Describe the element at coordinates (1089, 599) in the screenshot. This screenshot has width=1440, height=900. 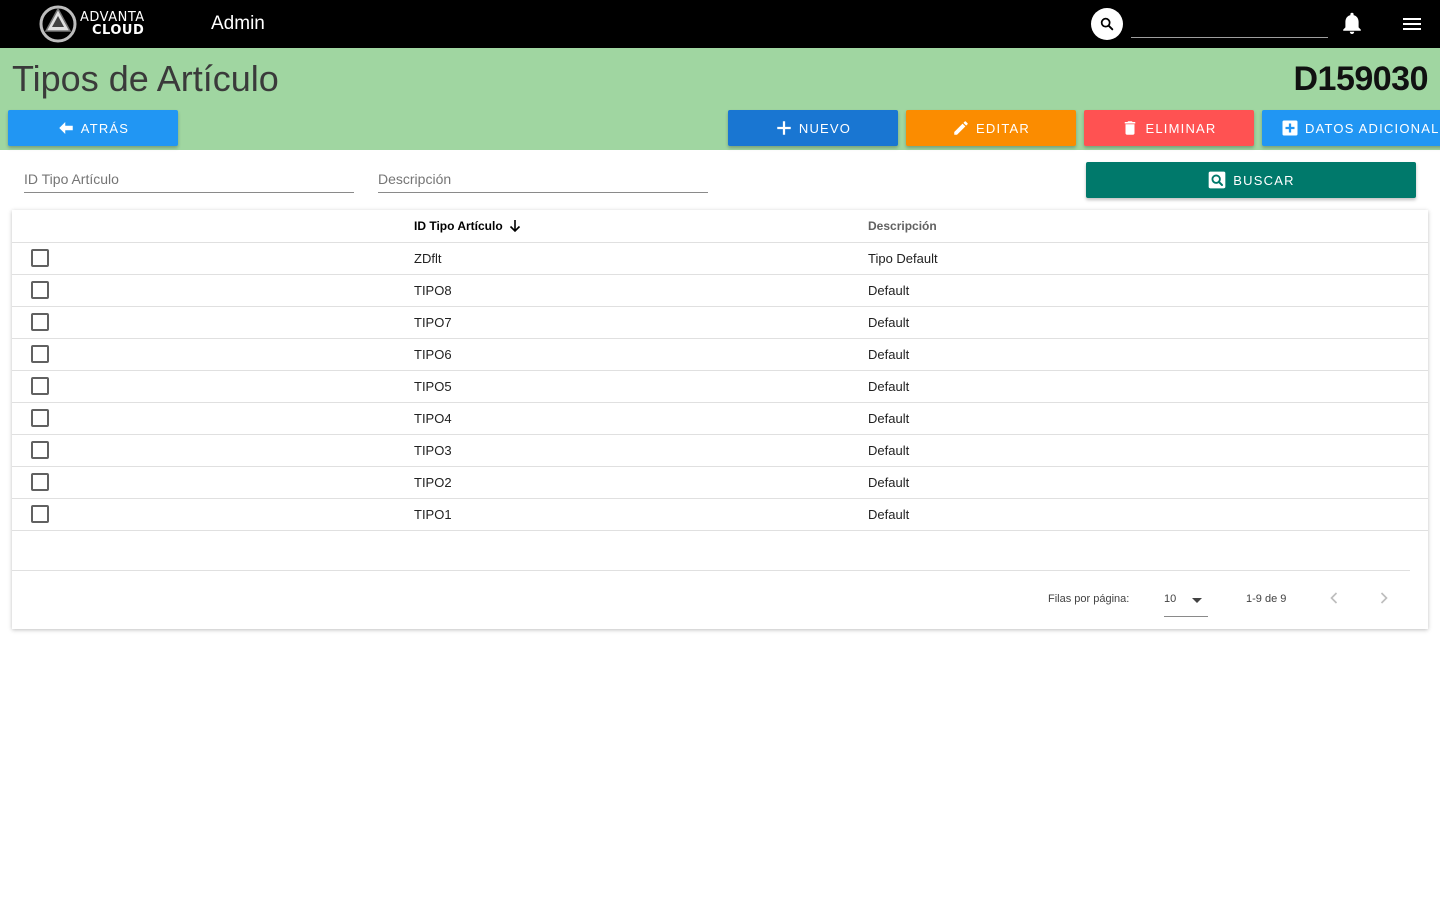
I see `rows-per-page-label: Filas por página:` at that location.